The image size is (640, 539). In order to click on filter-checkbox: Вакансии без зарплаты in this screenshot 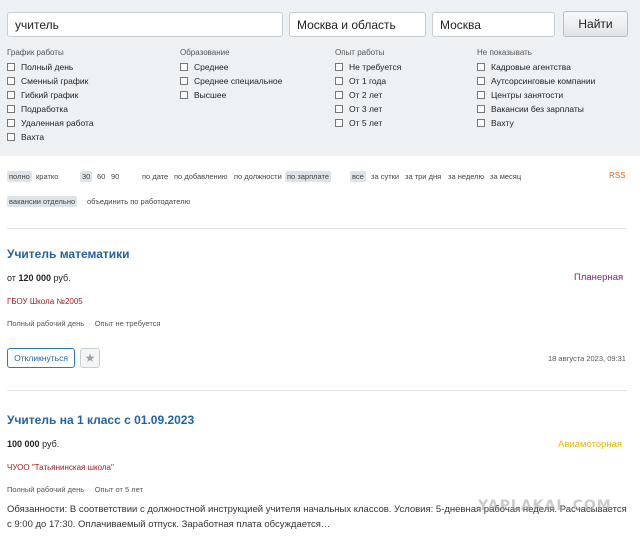, I will do `click(536, 109)`.